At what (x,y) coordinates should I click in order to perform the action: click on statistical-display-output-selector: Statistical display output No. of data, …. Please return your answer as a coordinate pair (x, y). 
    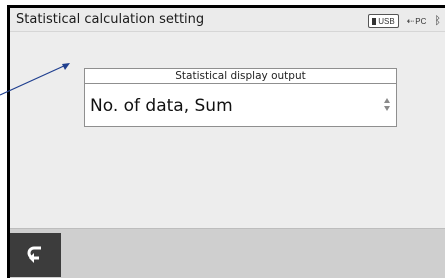
    Looking at the image, I should click on (240, 97).